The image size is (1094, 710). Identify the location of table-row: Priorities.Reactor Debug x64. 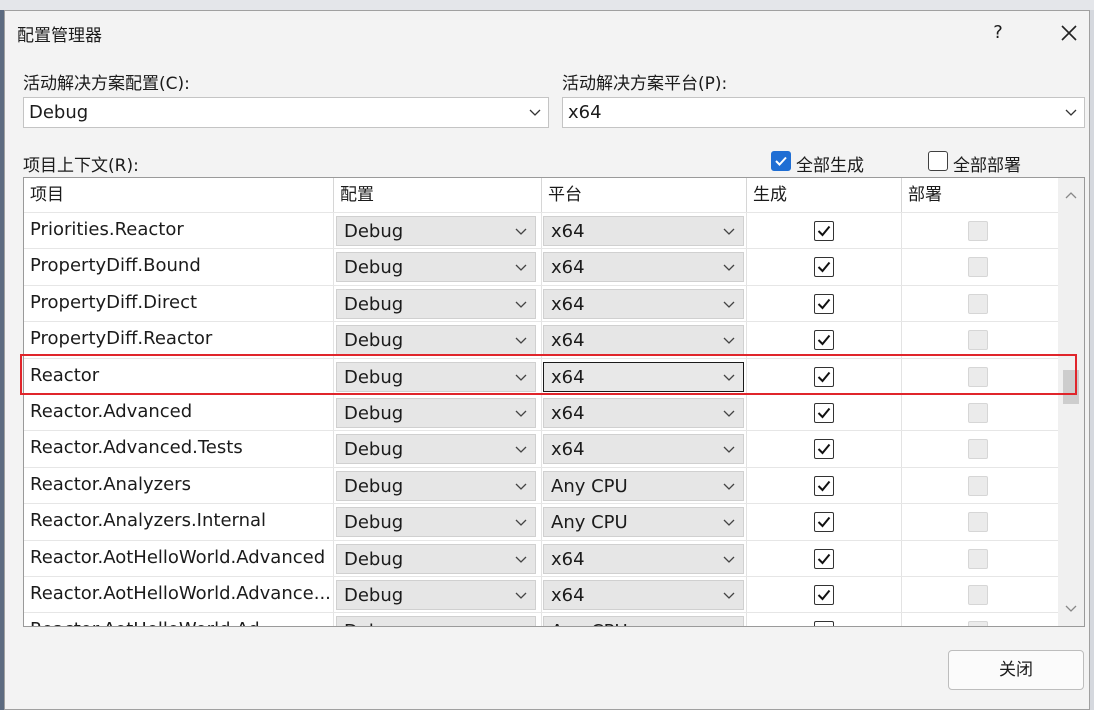
(541, 230).